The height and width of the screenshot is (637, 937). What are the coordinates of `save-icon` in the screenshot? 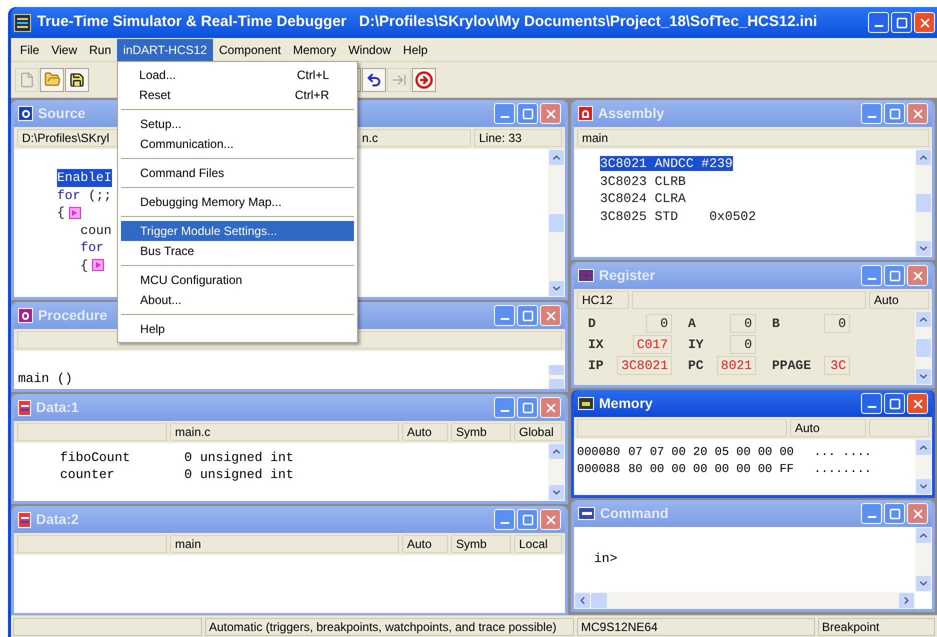 It's located at (77, 80).